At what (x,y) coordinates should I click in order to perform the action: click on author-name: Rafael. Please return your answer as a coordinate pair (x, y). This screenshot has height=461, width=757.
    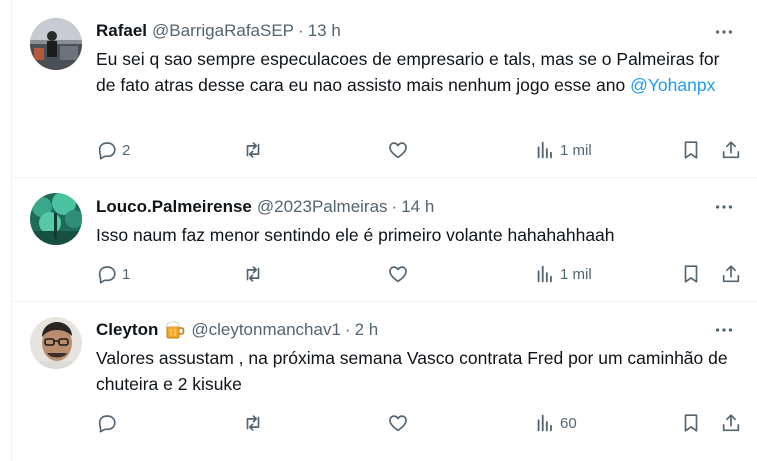
    Looking at the image, I should click on (121, 31).